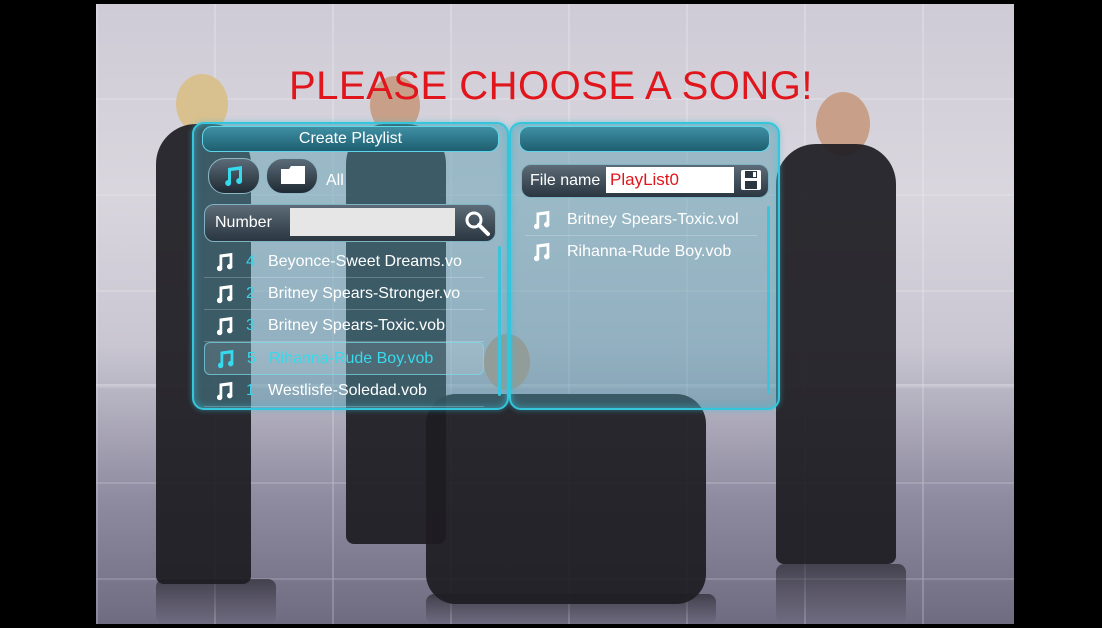 This screenshot has height=628, width=1102. I want to click on song-name: Westlisfe-Soledad.vob, so click(347, 390).